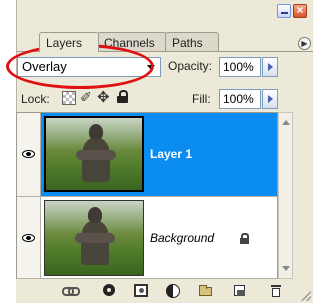 This screenshot has height=303, width=320. I want to click on lock-paint-icon: ✐, so click(86, 97).